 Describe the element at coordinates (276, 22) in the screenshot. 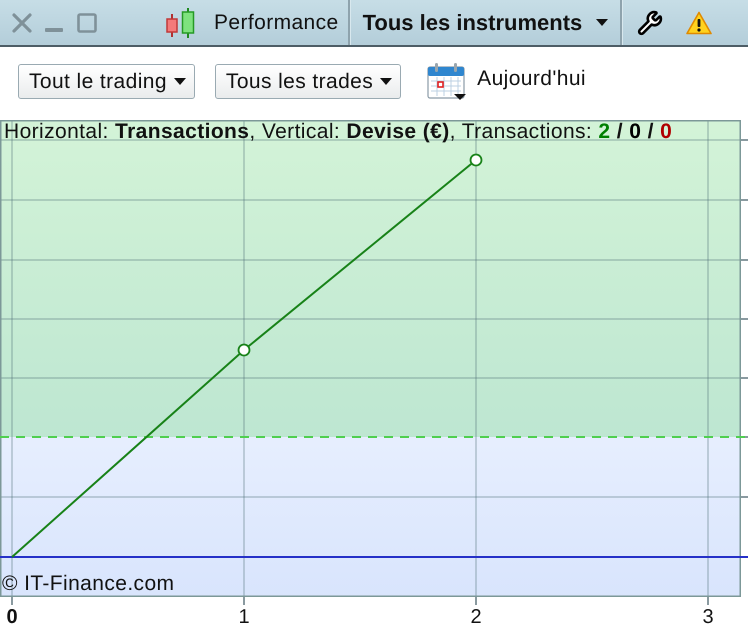

I see `window-title: Performance` at that location.